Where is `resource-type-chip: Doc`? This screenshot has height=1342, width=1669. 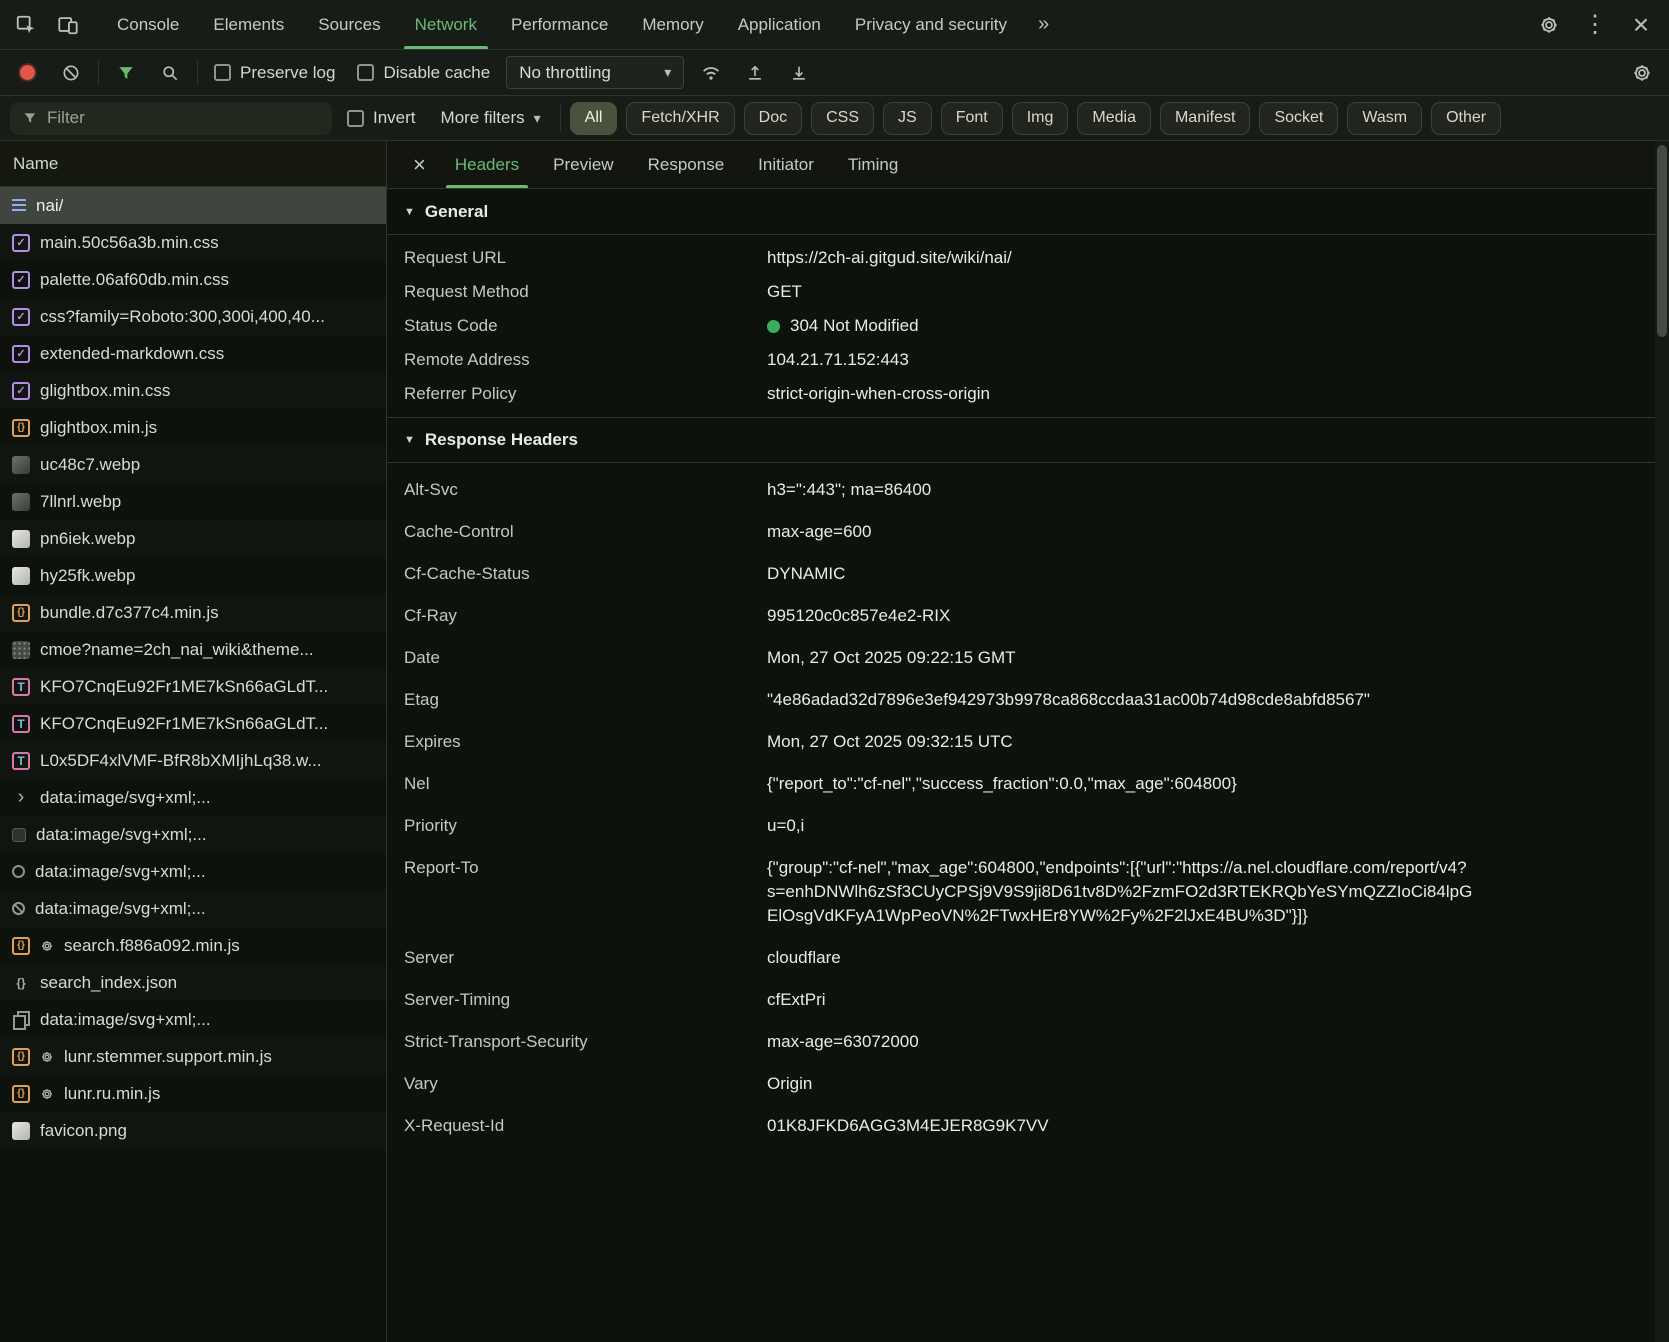
resource-type-chip: Doc is located at coordinates (773, 118).